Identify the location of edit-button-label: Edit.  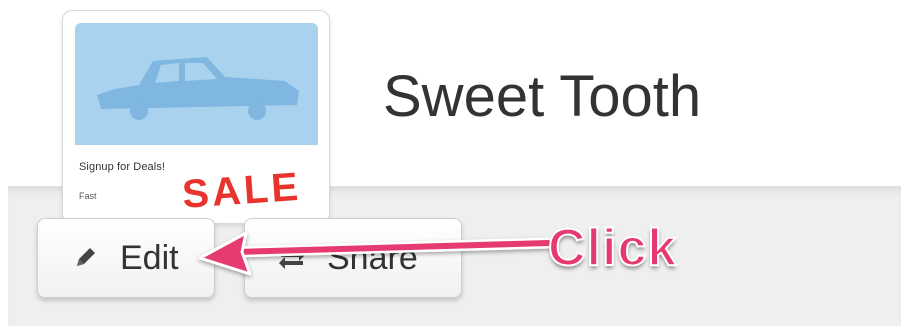
(149, 258).